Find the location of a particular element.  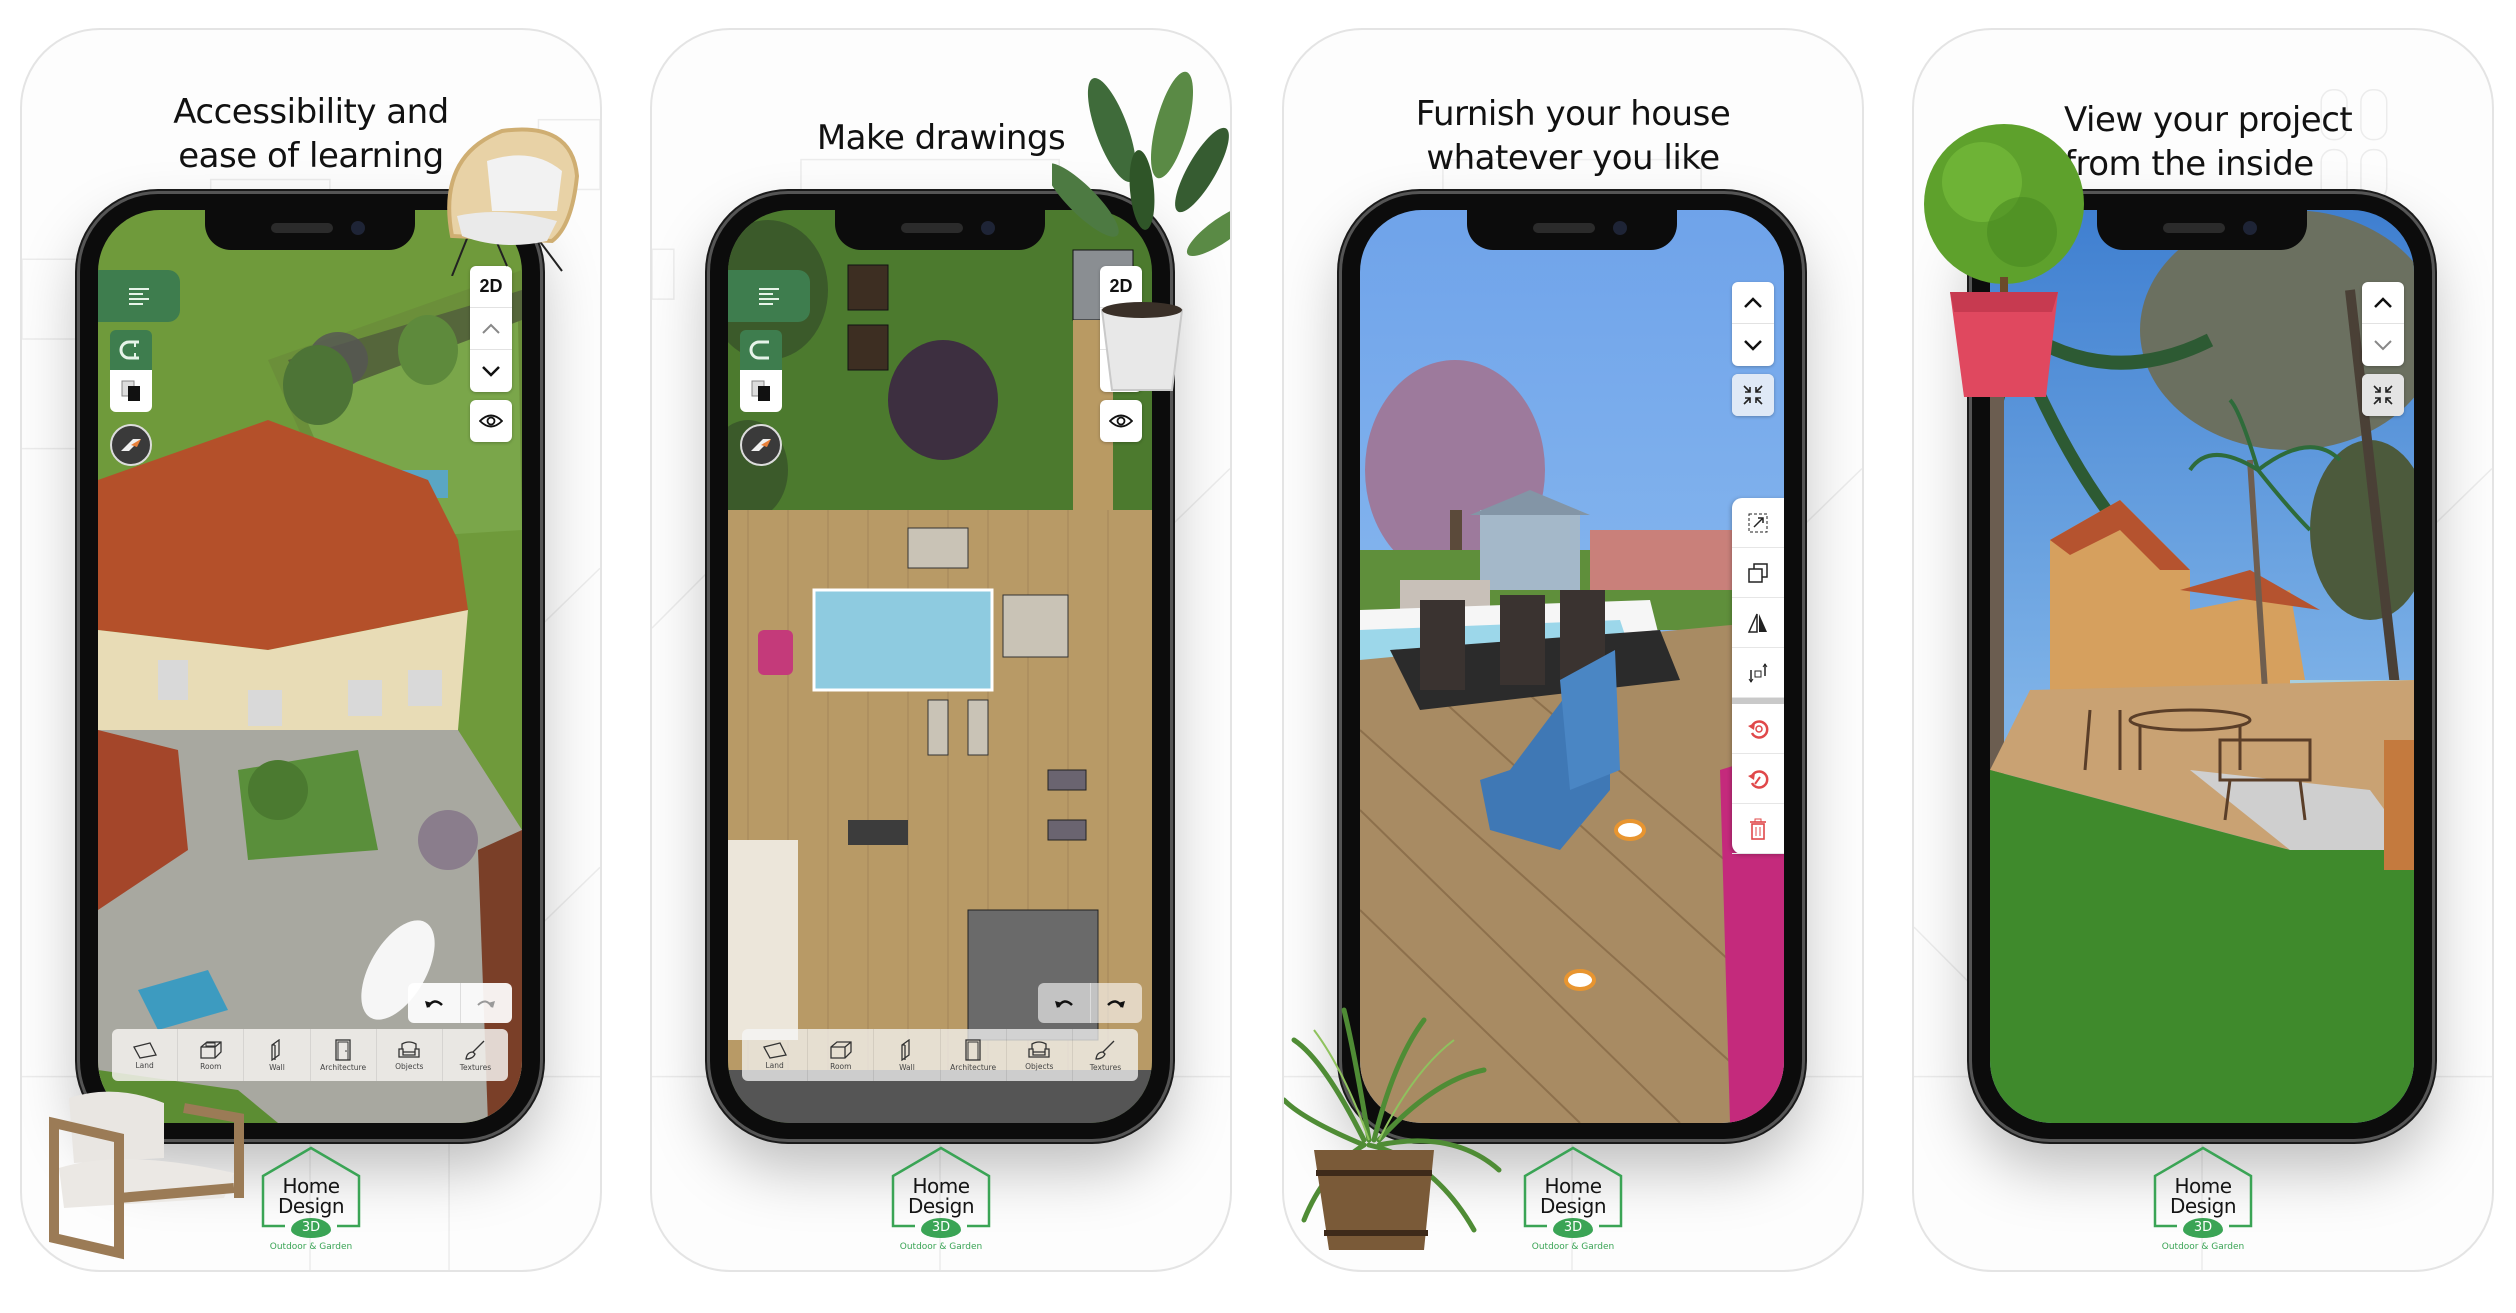

app-screen-3d-furnish is located at coordinates (1572, 666).